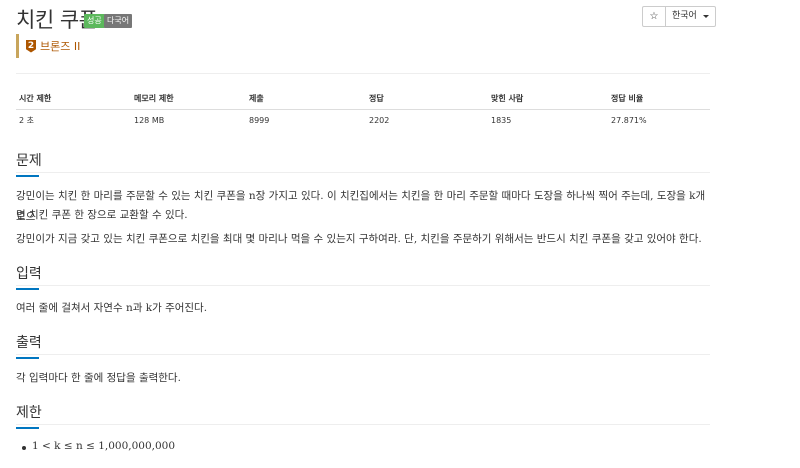 The image size is (800, 468). Describe the element at coordinates (306, 121) in the screenshot. I see `cell-submissions: 8999` at that location.